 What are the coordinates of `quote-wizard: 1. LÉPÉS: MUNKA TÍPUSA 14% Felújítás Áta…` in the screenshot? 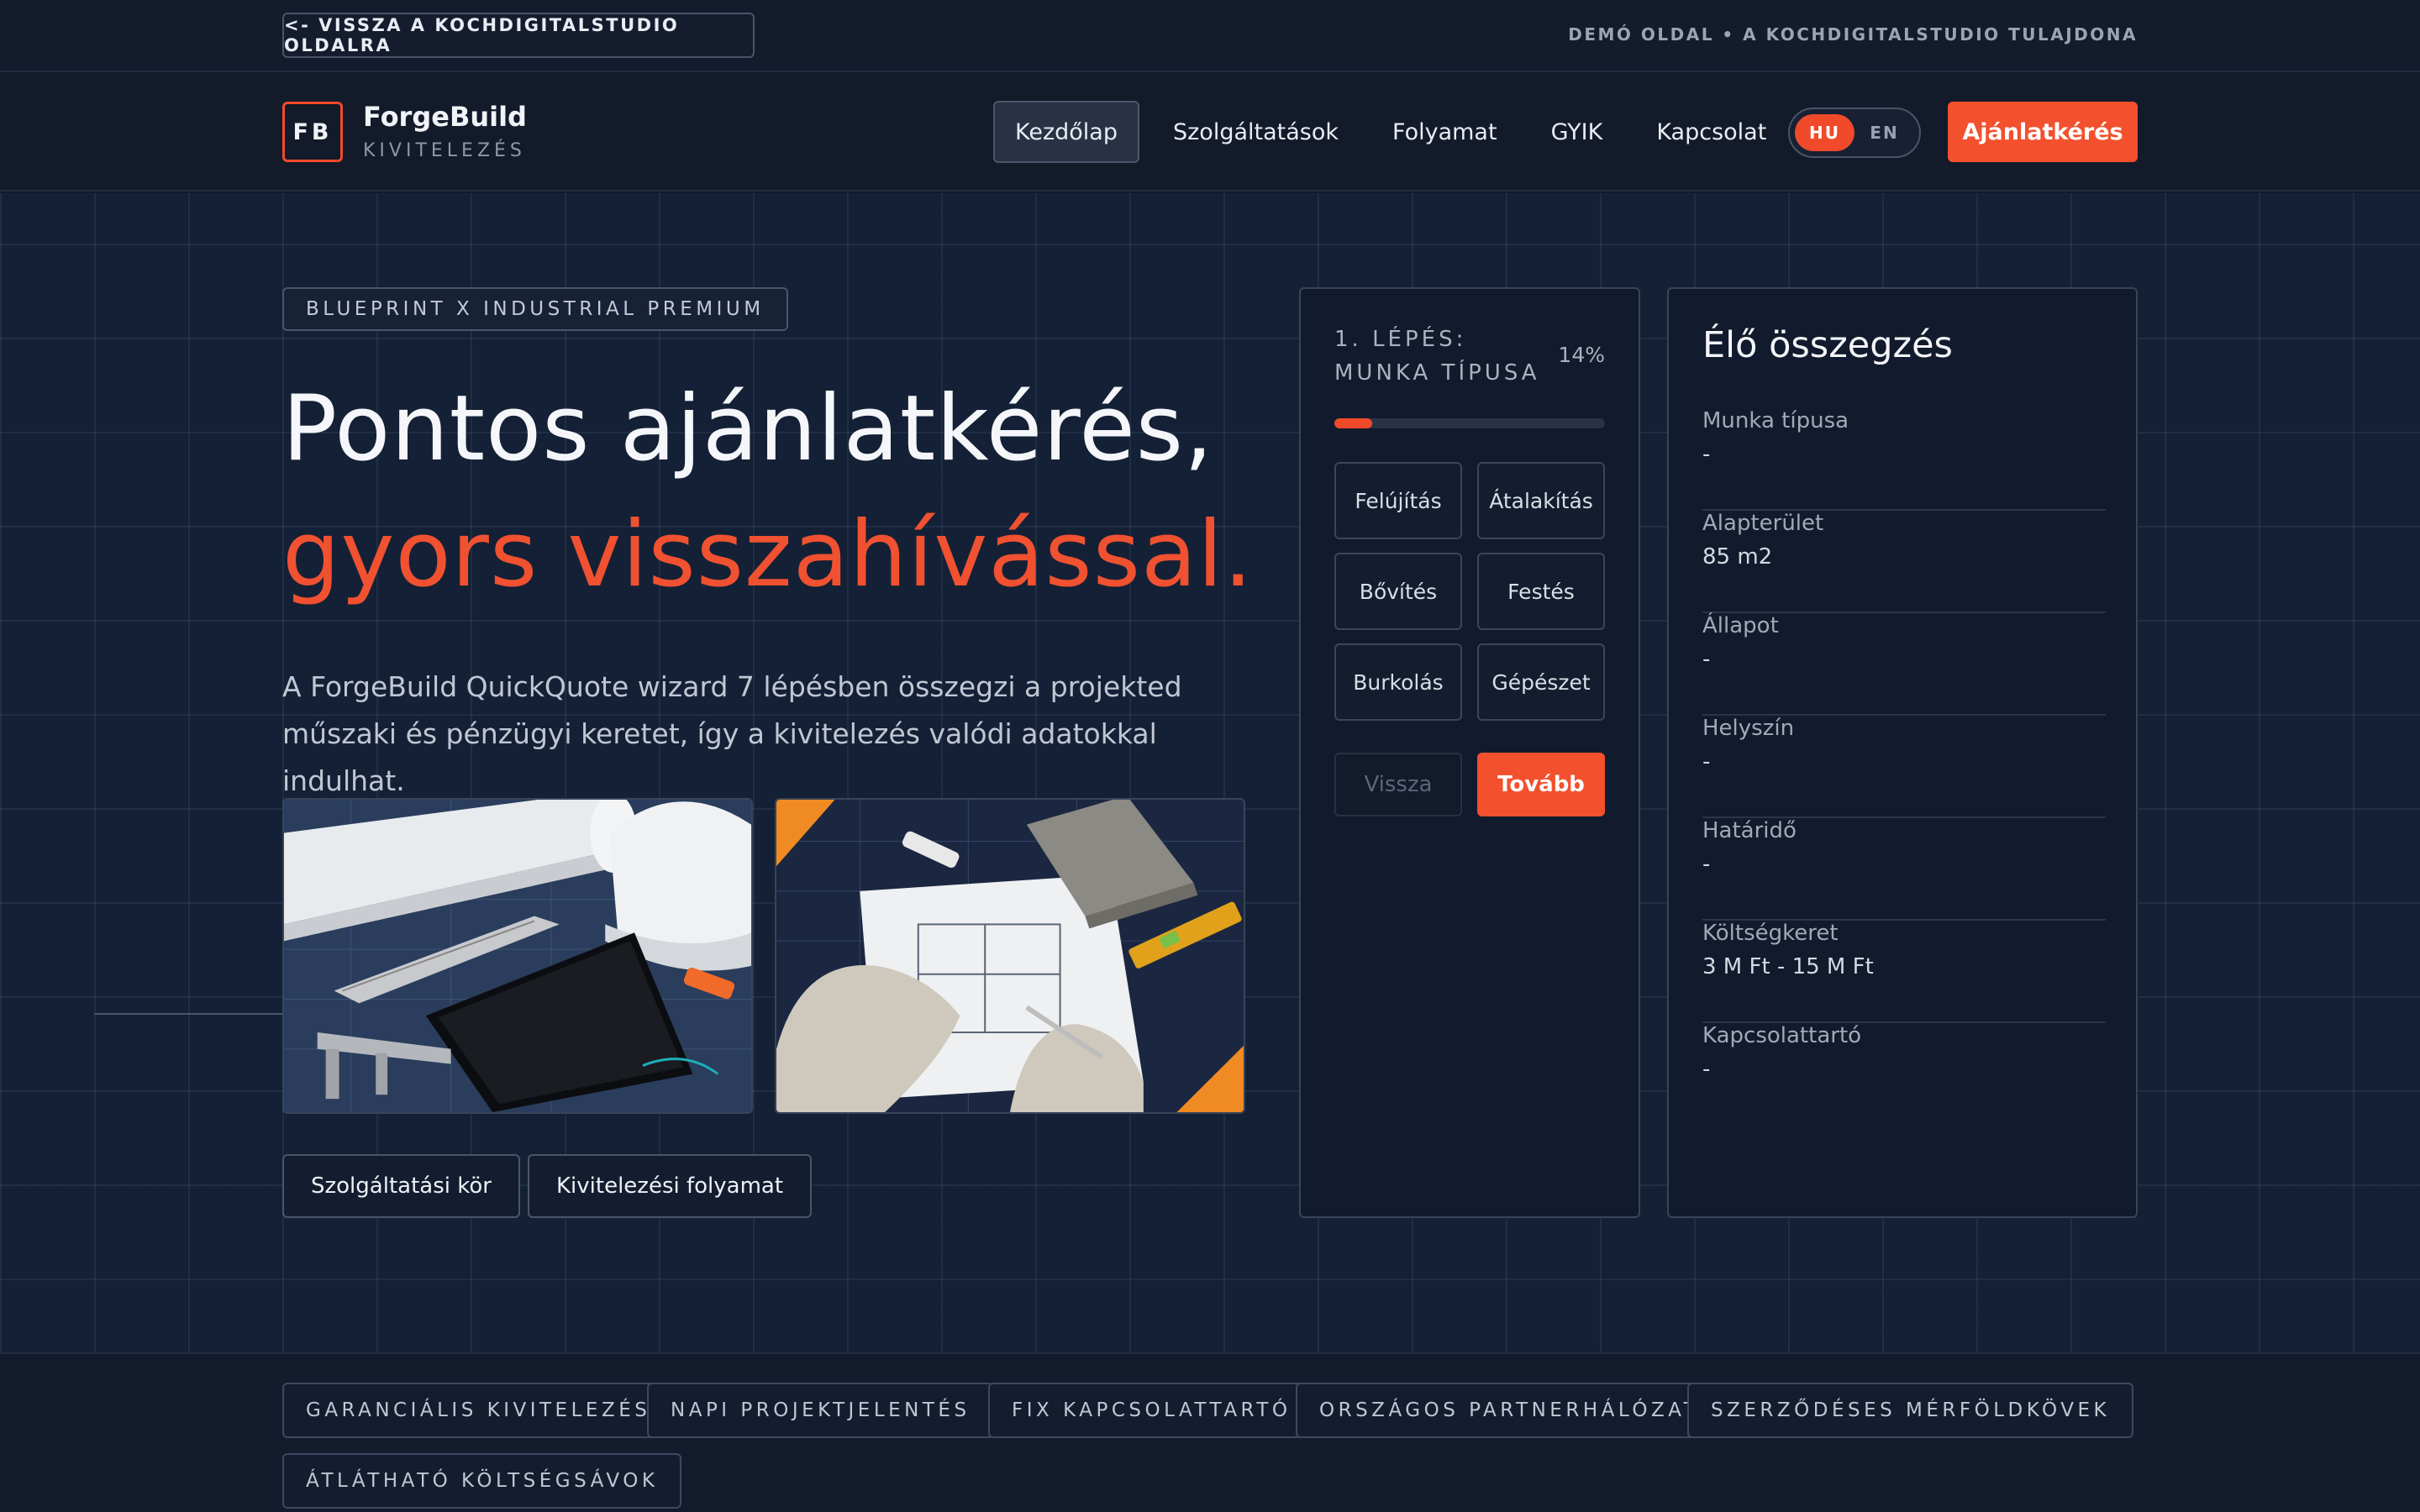 It's located at (1469, 752).